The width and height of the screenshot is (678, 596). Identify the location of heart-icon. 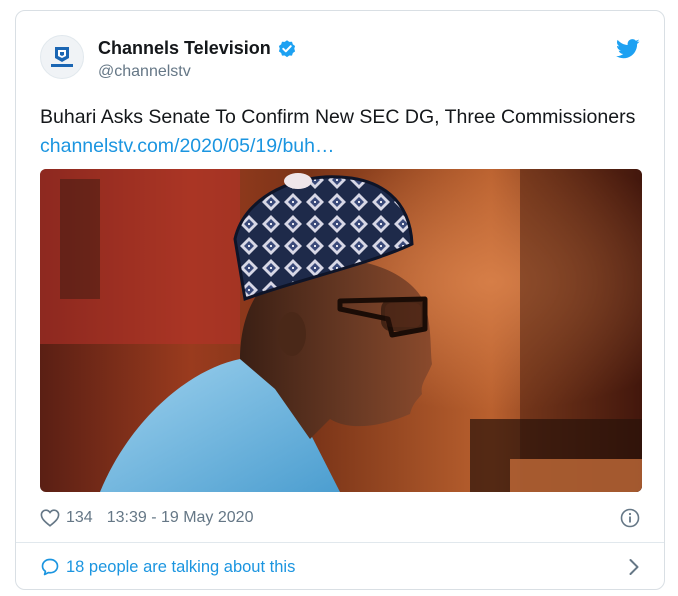
(50, 518).